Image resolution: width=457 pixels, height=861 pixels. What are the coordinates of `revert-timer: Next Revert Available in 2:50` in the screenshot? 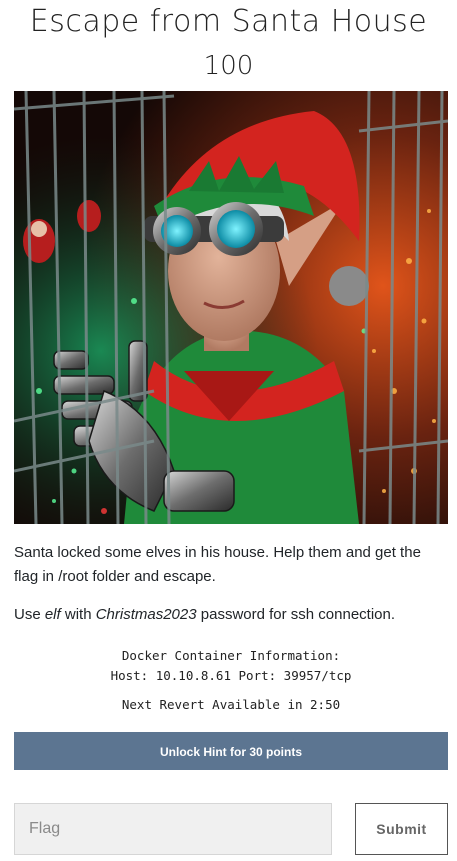 It's located at (231, 704).